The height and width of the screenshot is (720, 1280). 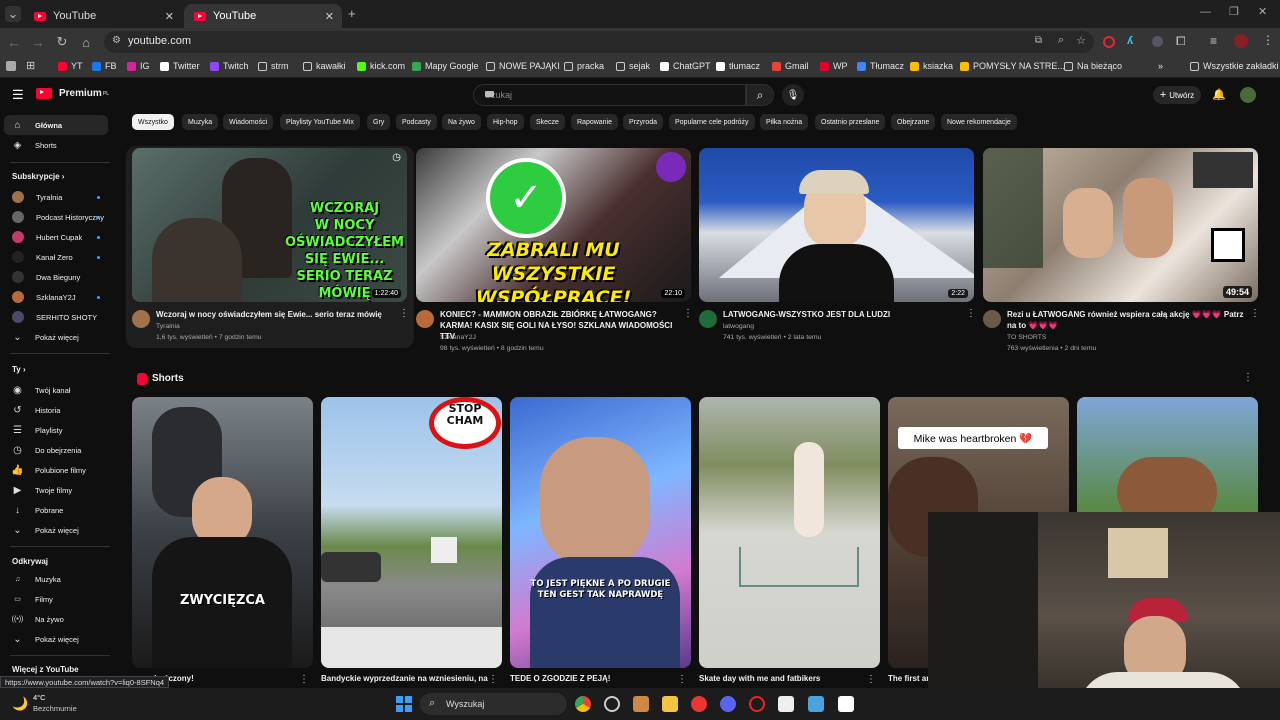 What do you see at coordinates (445, 66) in the screenshot?
I see `bookmark-item: Mapy Google` at bounding box center [445, 66].